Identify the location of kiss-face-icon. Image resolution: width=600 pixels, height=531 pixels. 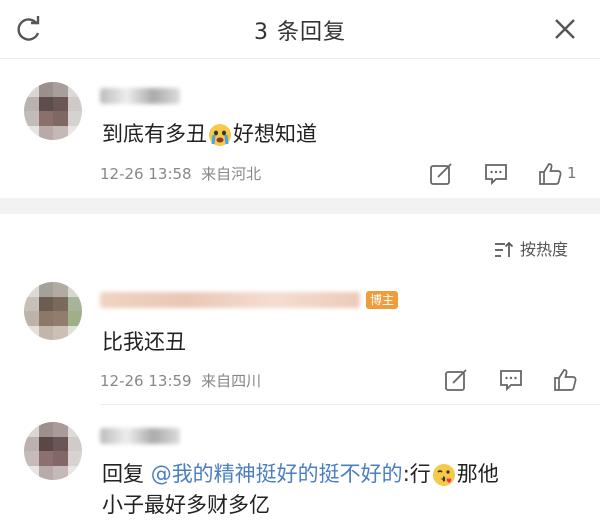
(443, 475).